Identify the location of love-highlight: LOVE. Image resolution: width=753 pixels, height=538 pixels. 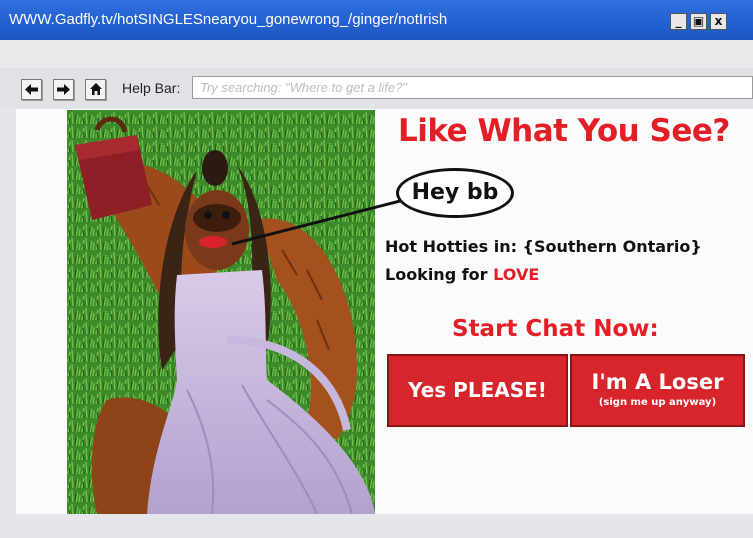
(516, 274).